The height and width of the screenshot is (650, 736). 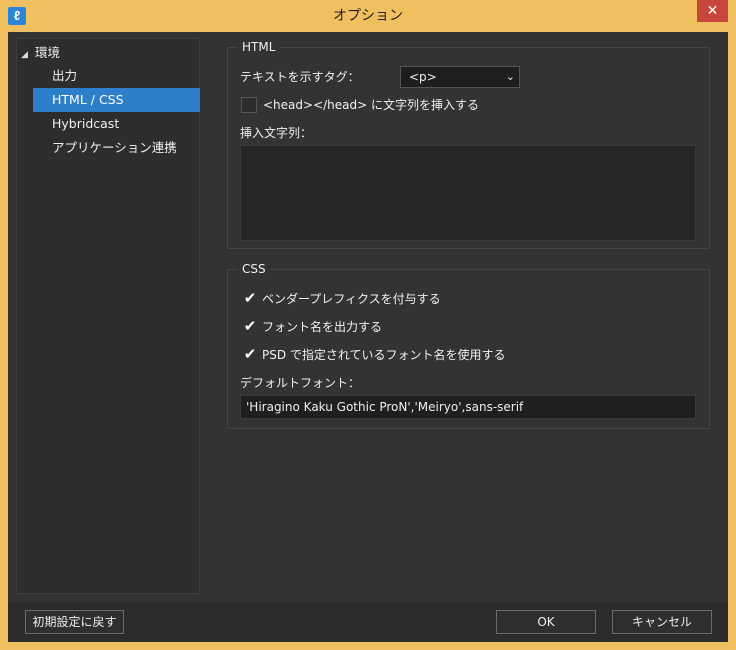 I want to click on insert-string-textarea, so click(x=468, y=193).